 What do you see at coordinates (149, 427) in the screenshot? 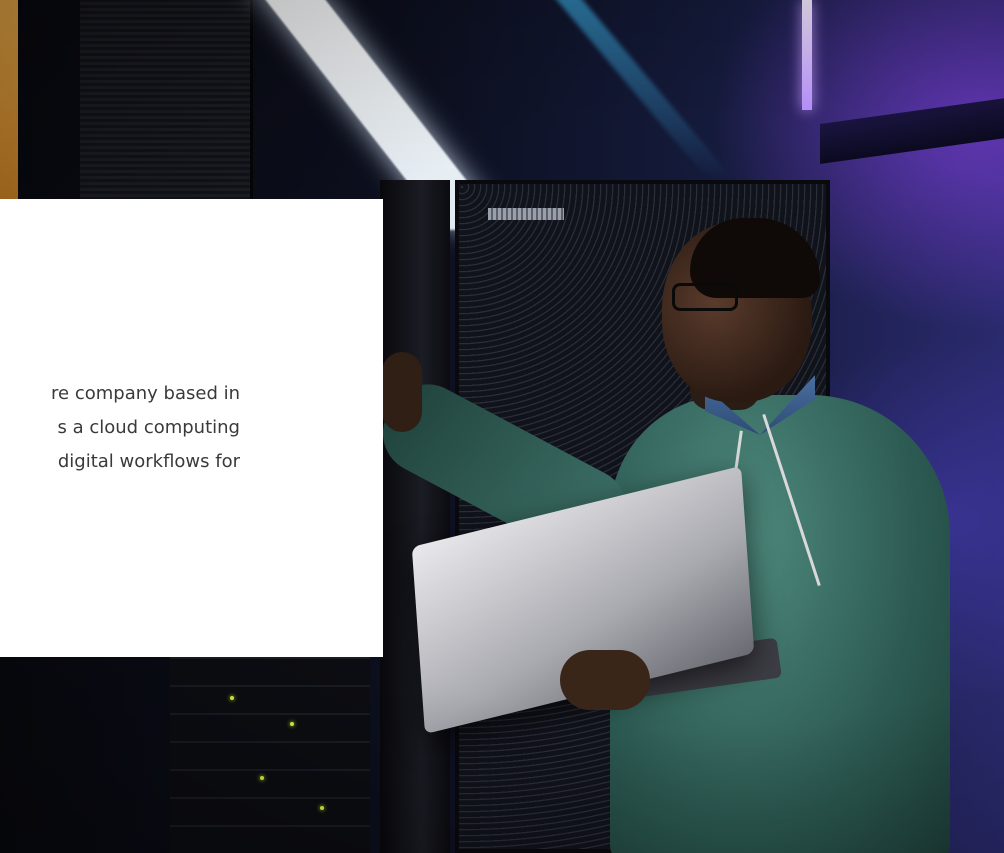
I see `description-line: s a cloud computing` at bounding box center [149, 427].